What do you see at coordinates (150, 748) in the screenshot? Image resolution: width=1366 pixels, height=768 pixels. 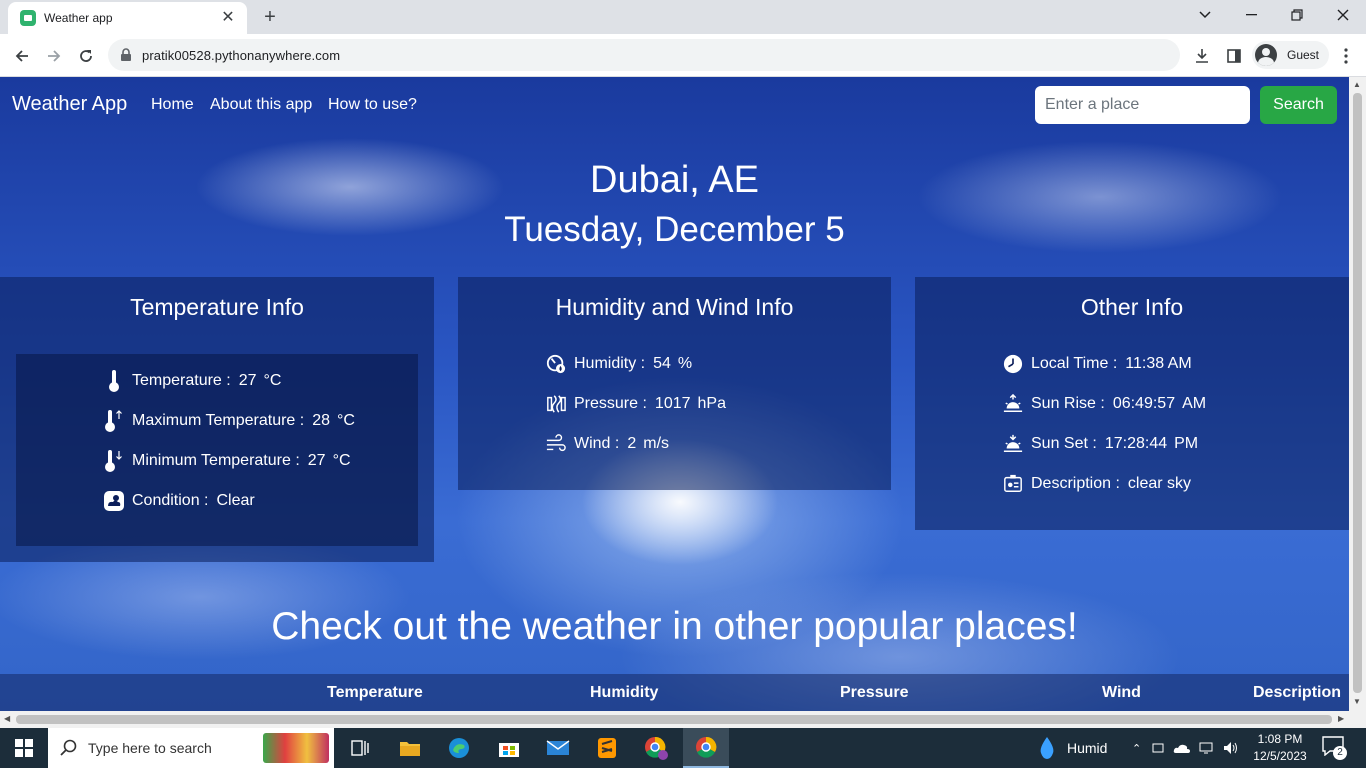 I see `taskbar-search-placeholder: Type here to search` at bounding box center [150, 748].